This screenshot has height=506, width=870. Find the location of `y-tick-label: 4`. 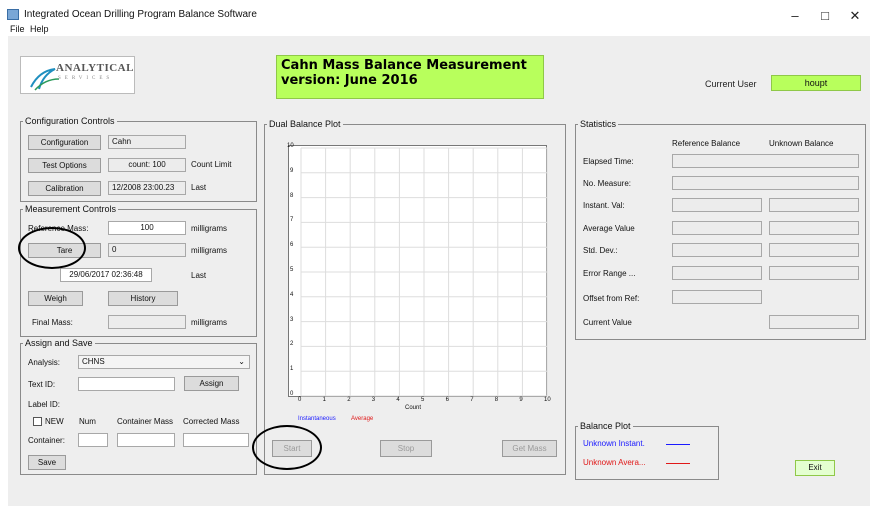

y-tick-label: 4 is located at coordinates (292, 294).